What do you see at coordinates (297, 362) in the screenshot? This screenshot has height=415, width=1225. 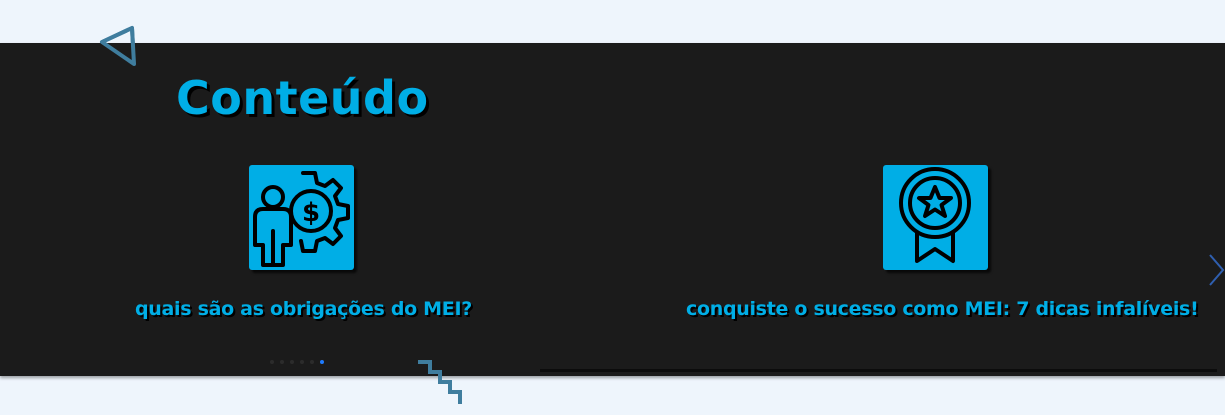 I see `carousel-pagination` at bounding box center [297, 362].